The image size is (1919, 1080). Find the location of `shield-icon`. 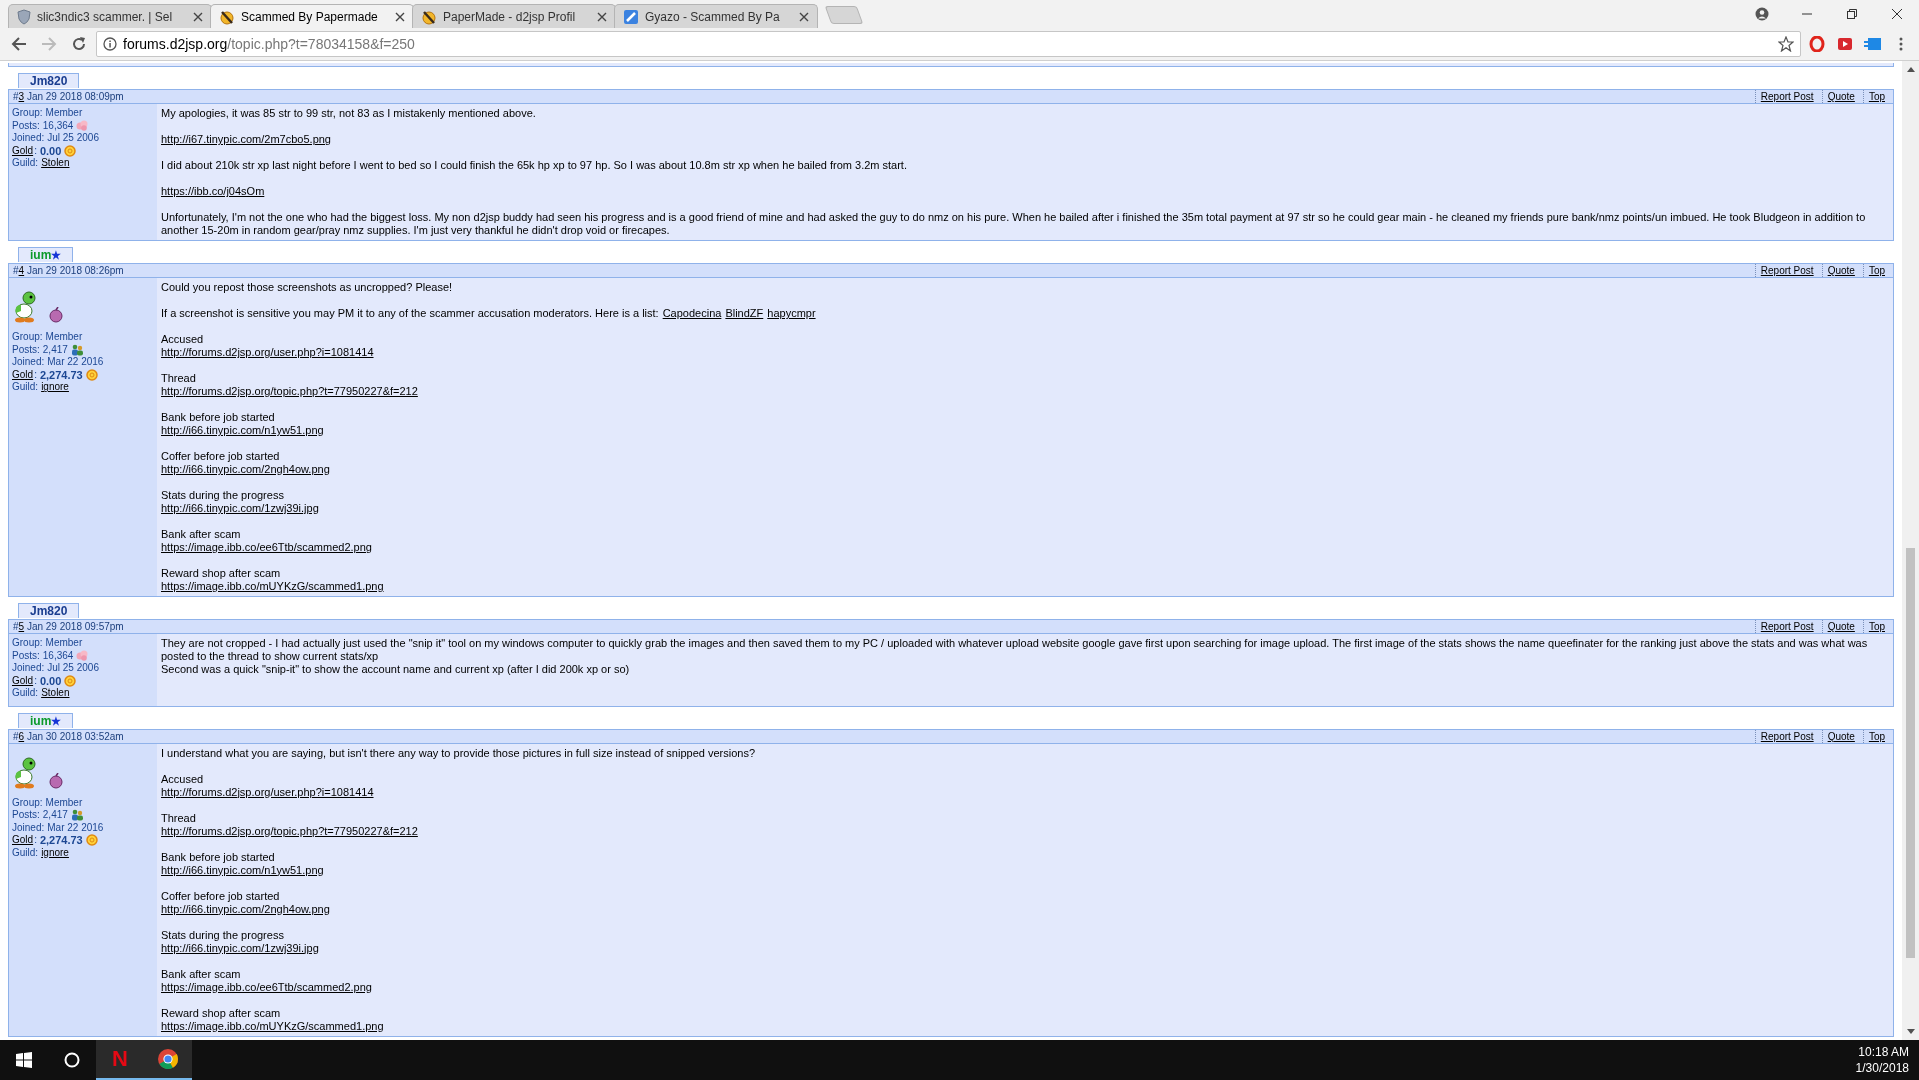

shield-icon is located at coordinates (24, 16).